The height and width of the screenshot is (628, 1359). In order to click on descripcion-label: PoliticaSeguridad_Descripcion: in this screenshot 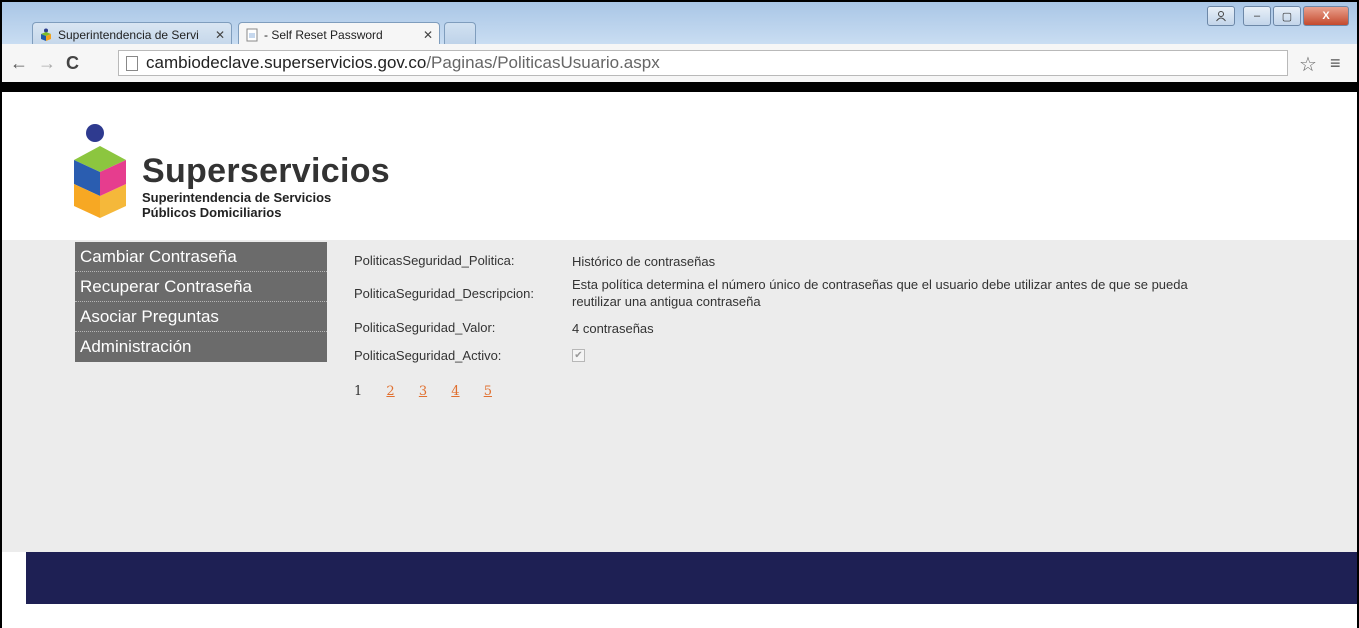, I will do `click(444, 293)`.